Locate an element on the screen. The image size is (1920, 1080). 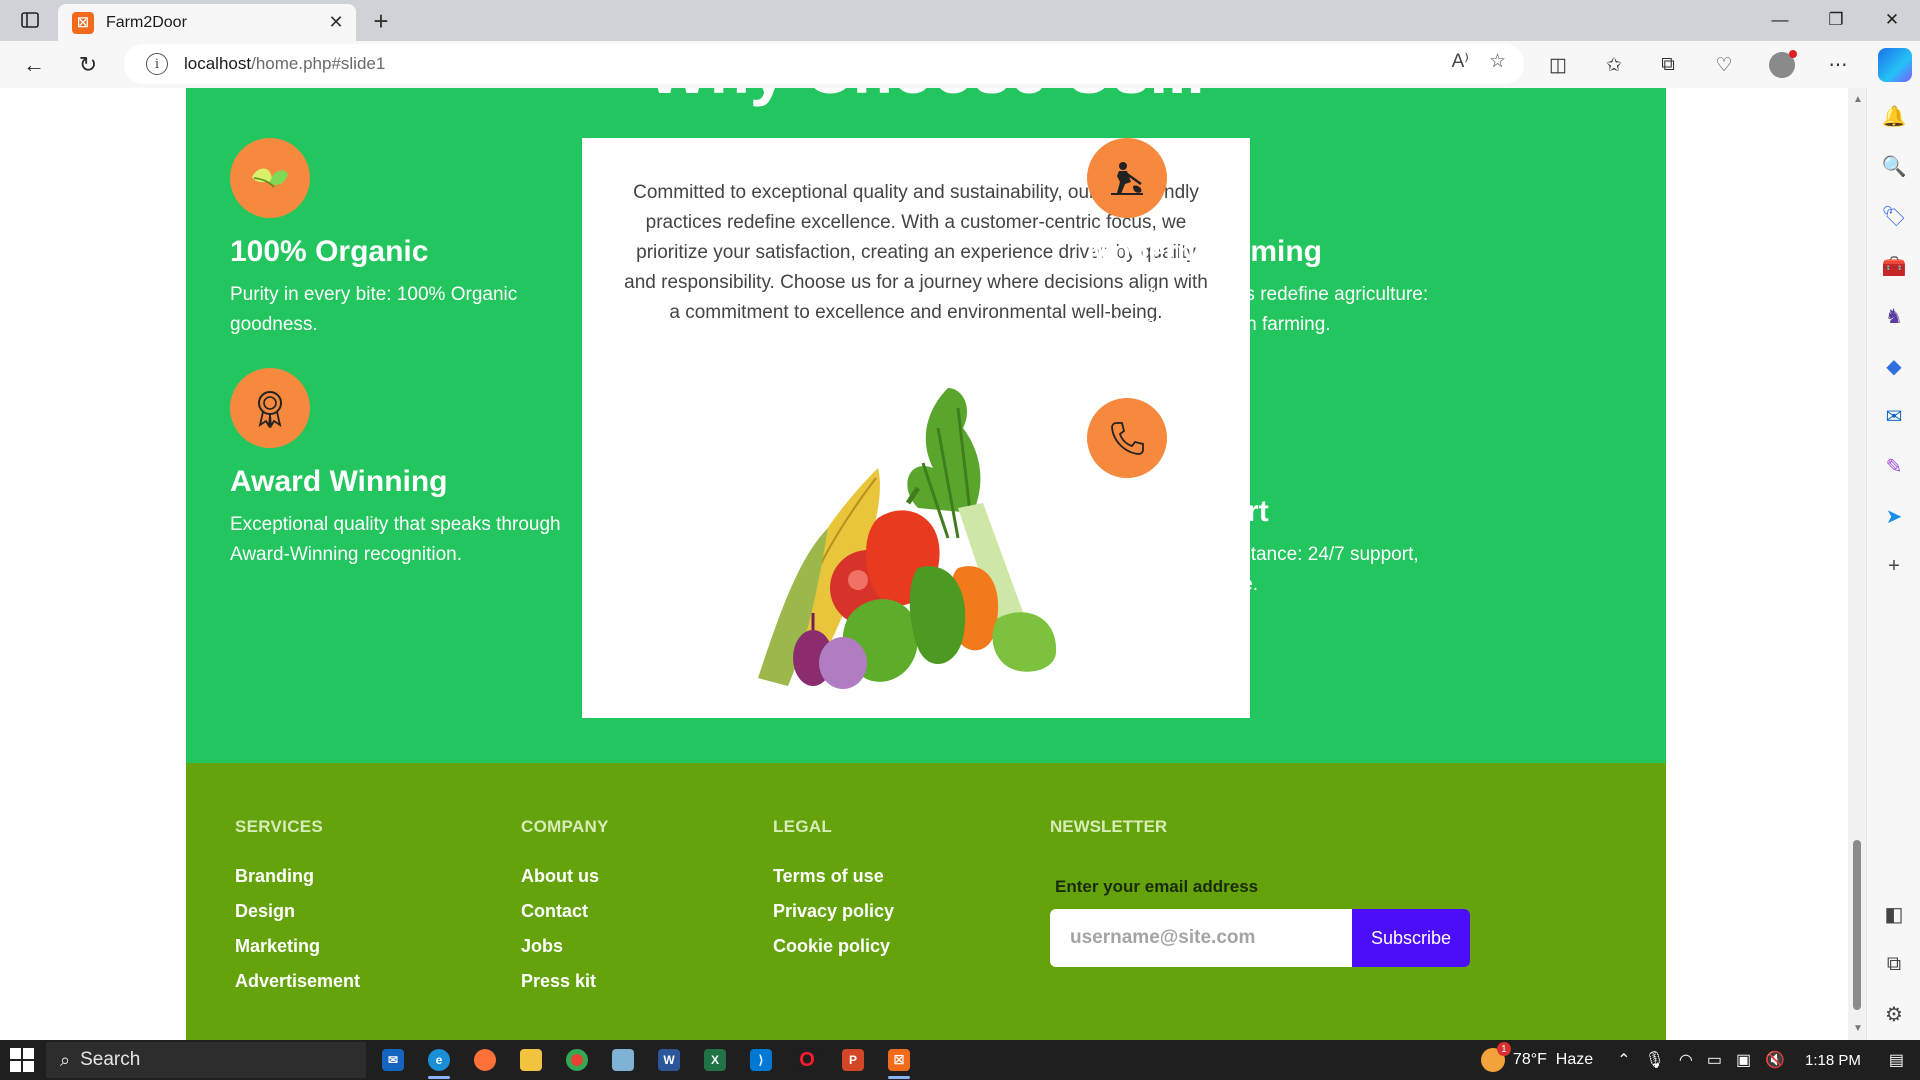
system-tray: 1 78°F Haze ⌃ 🎙 ◠ ▭ ▣ 🔇 1:18 PM ▤ is located at coordinates (1693, 1060).